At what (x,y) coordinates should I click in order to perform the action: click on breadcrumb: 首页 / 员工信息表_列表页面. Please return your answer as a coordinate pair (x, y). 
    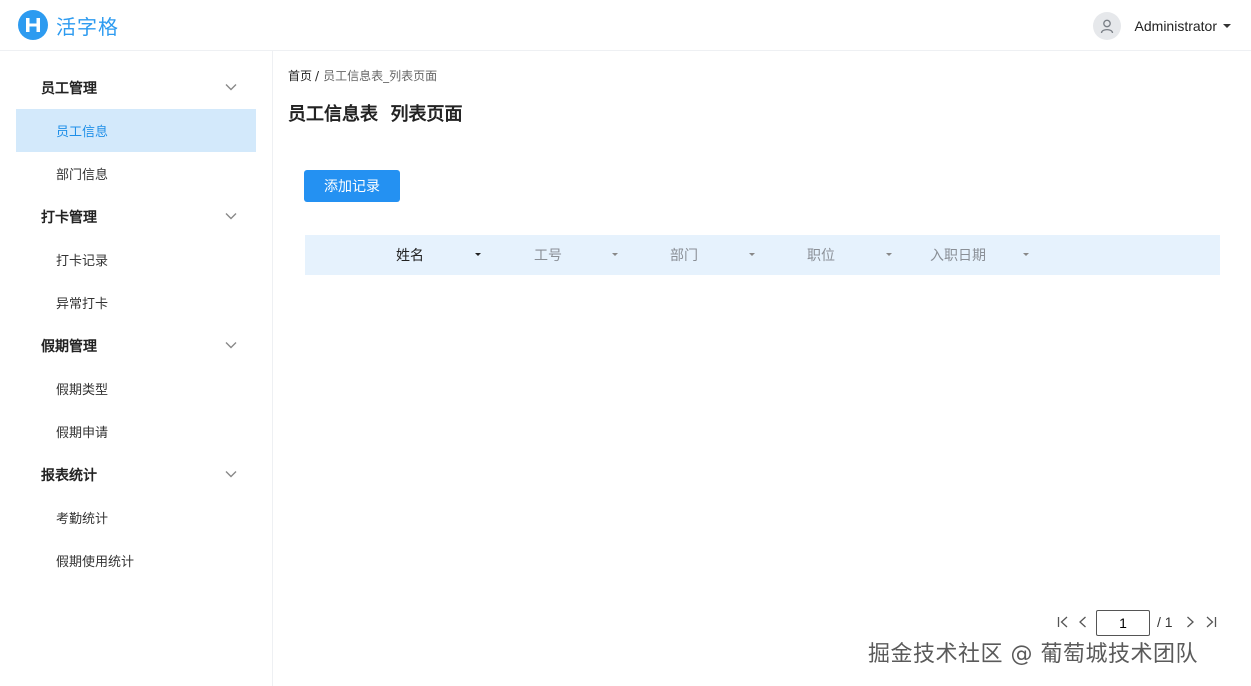
    Looking at the image, I should click on (362, 75).